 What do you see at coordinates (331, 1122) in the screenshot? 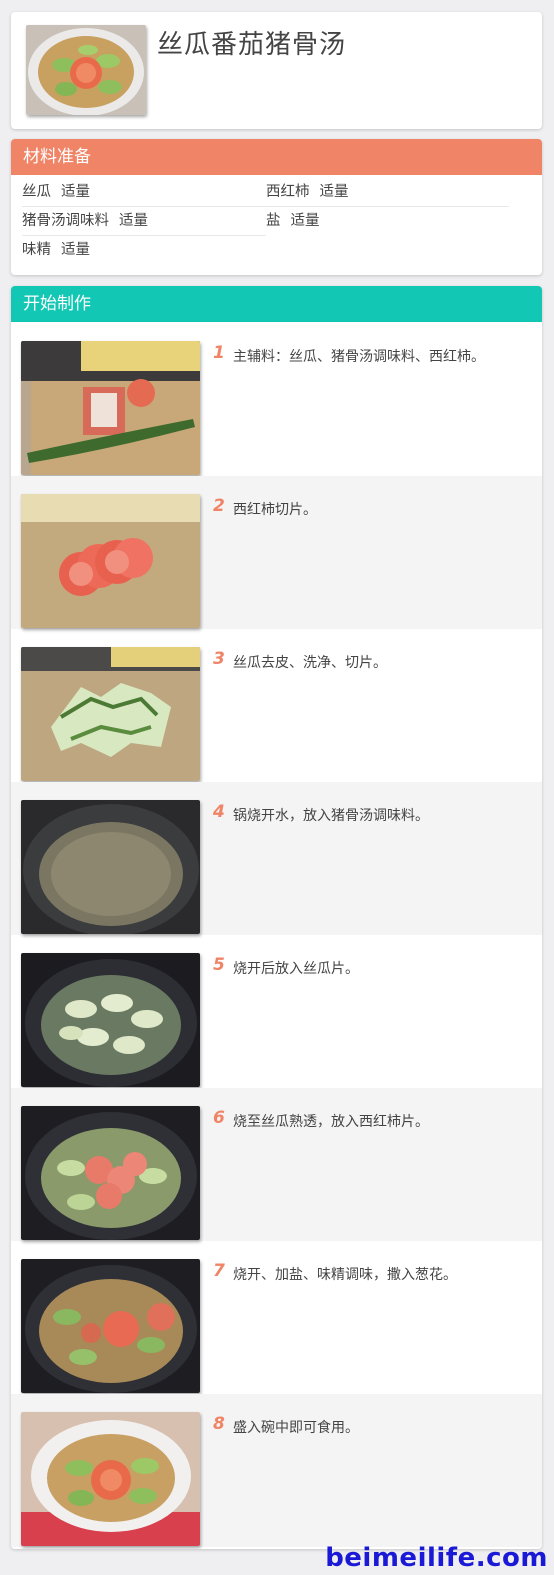
I see `step-text: 烧至丝瓜熟透，放入西红柿片。` at bounding box center [331, 1122].